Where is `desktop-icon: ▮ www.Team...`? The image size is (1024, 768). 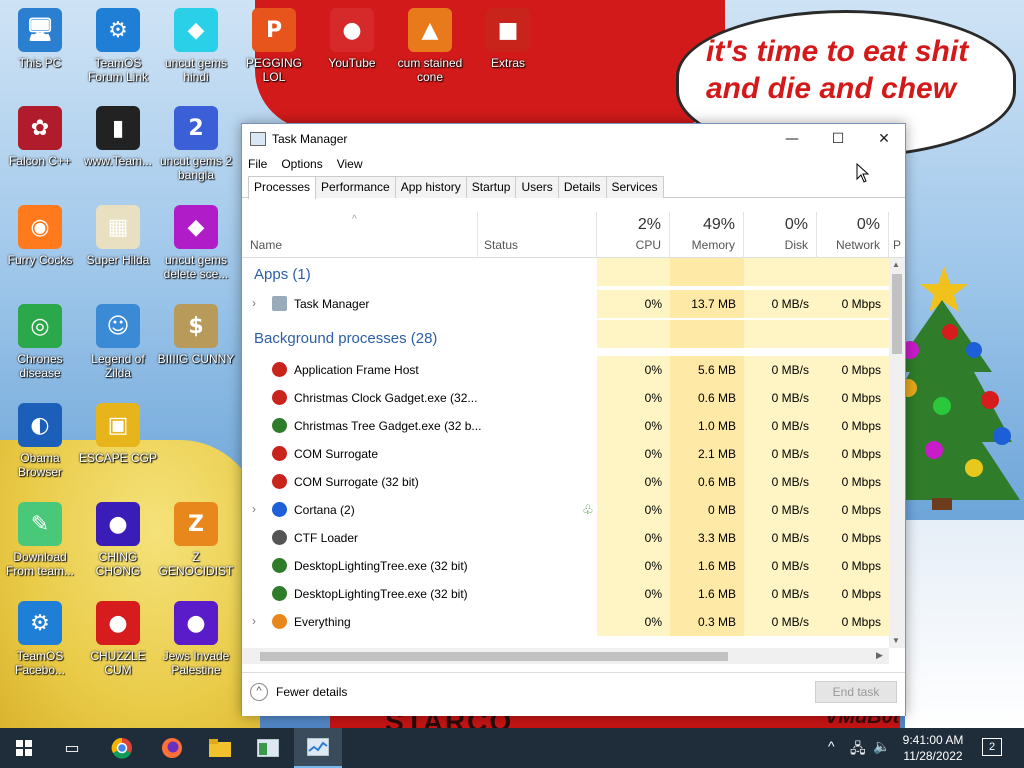 desktop-icon: ▮ www.Team... is located at coordinates (118, 137).